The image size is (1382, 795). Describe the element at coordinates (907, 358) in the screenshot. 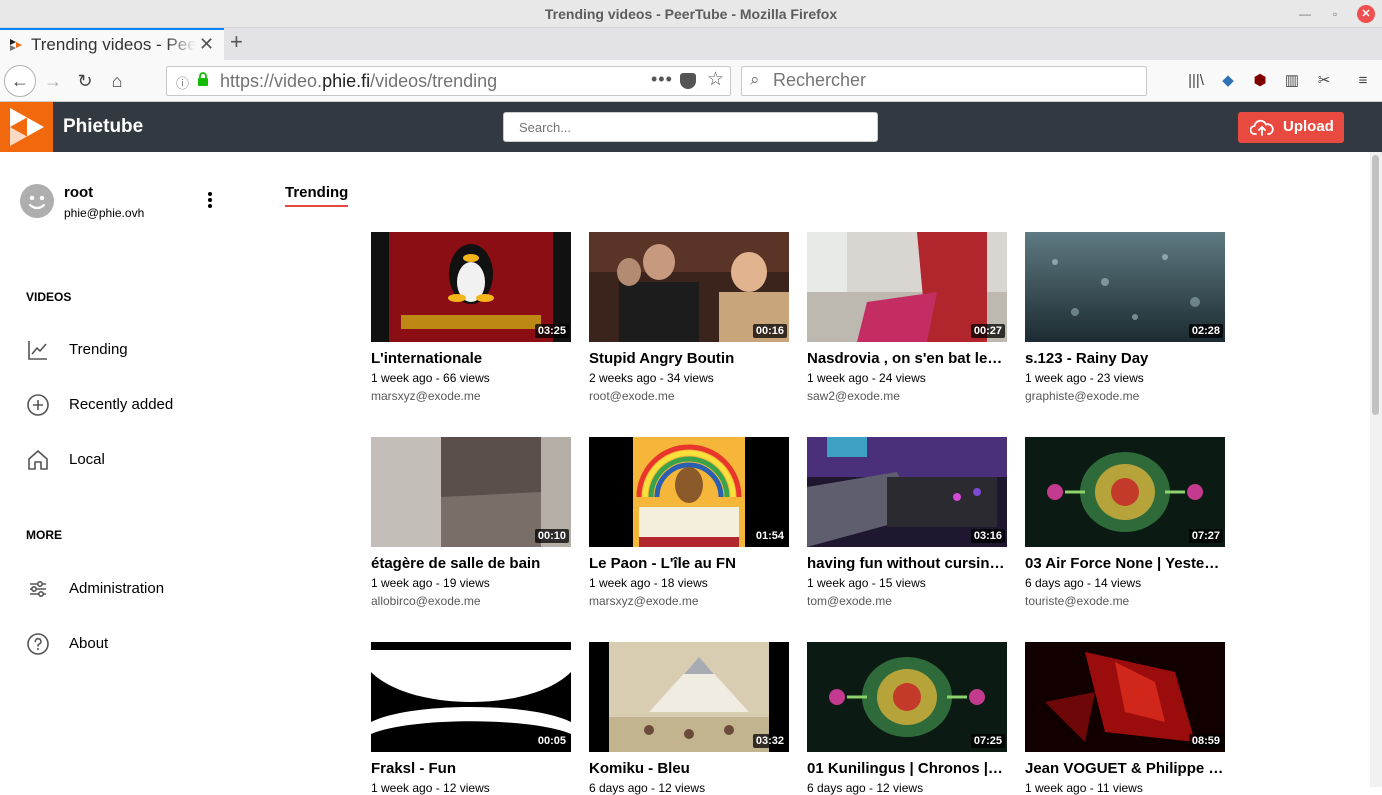

I see `video-title: Nasdrovia , on s'en bat les couilles` at that location.